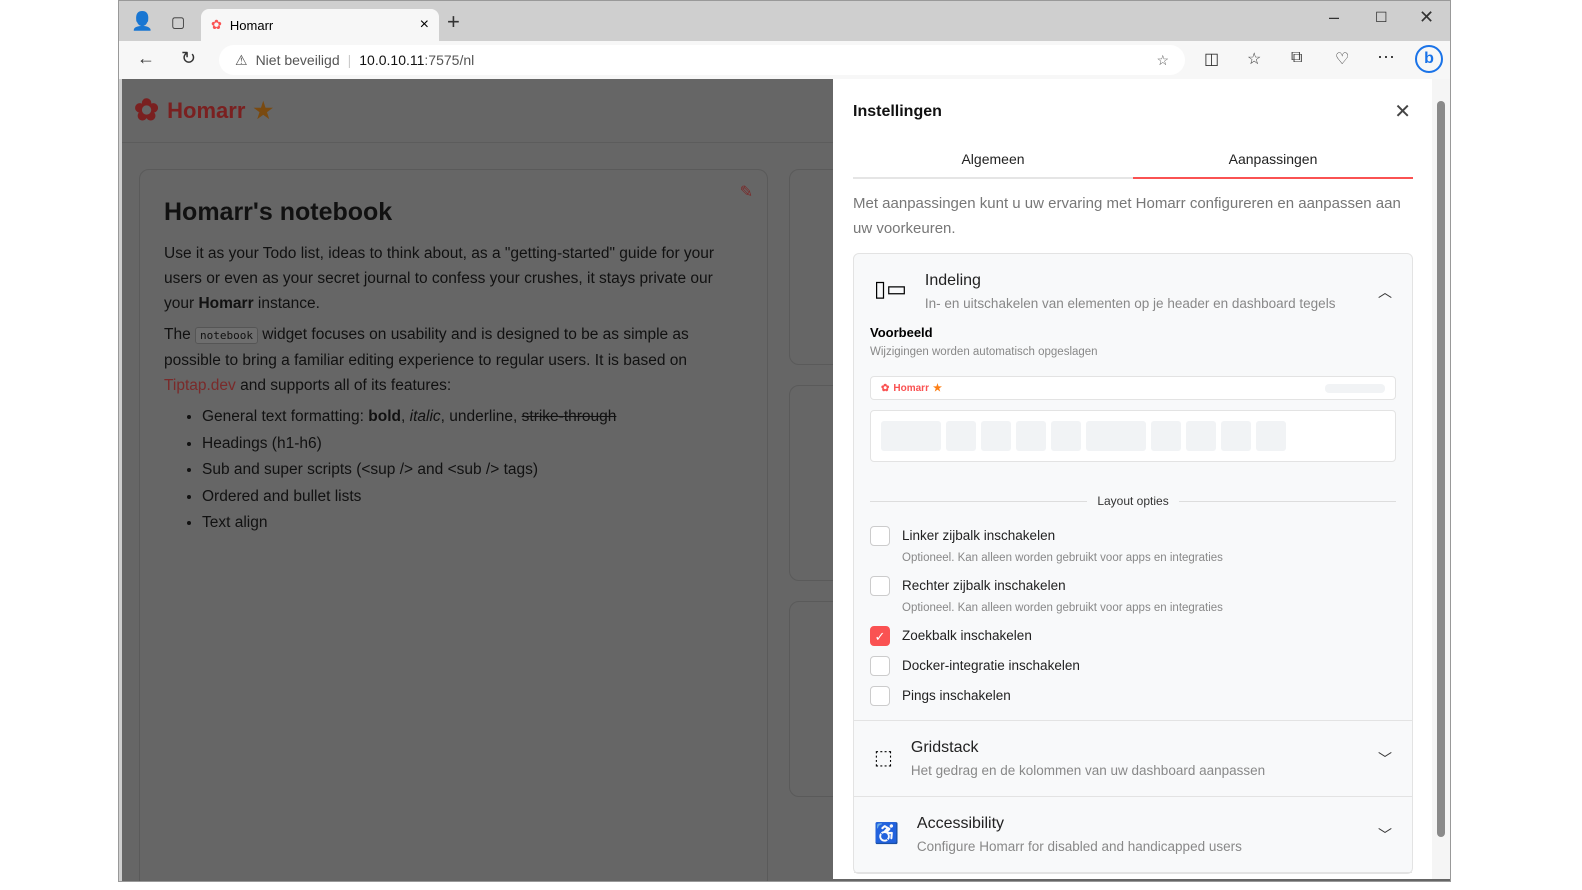 The height and width of the screenshot is (890, 1582). I want to click on warning-icon: ⚠, so click(241, 59).